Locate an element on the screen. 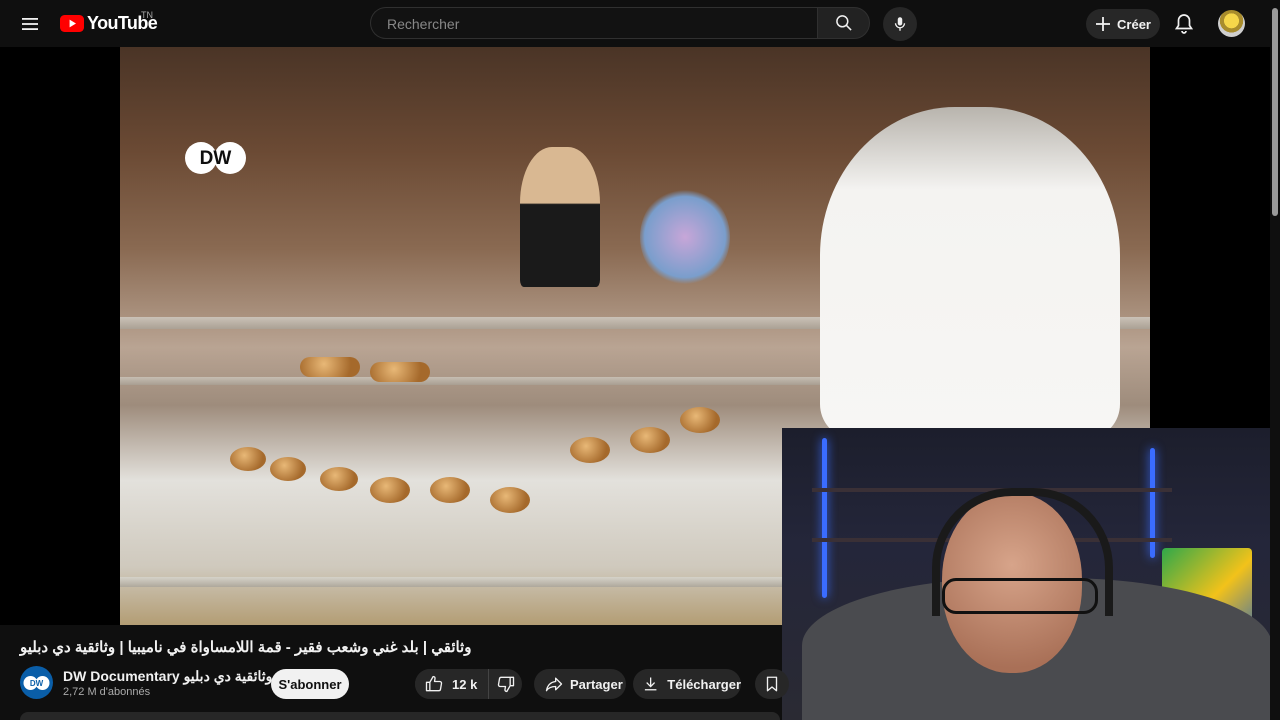 The width and height of the screenshot is (1280, 720). create-button: Créer is located at coordinates (1123, 24).